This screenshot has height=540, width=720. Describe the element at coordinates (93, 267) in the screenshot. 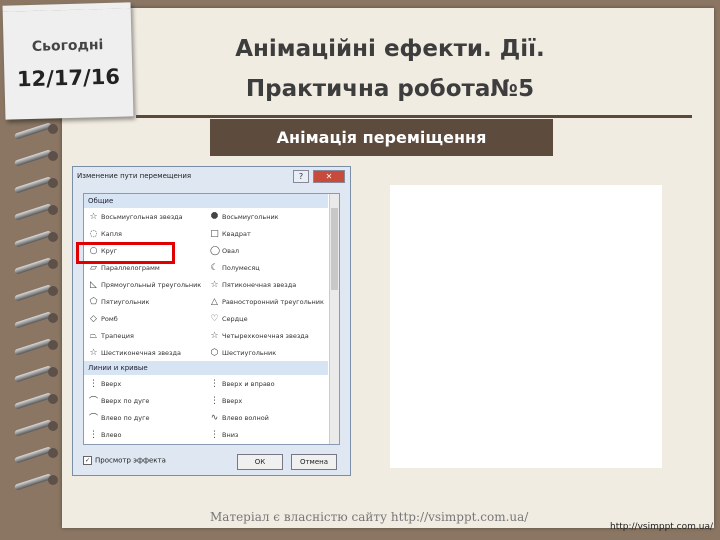

I see `parallelogram-icon: ▱` at that location.